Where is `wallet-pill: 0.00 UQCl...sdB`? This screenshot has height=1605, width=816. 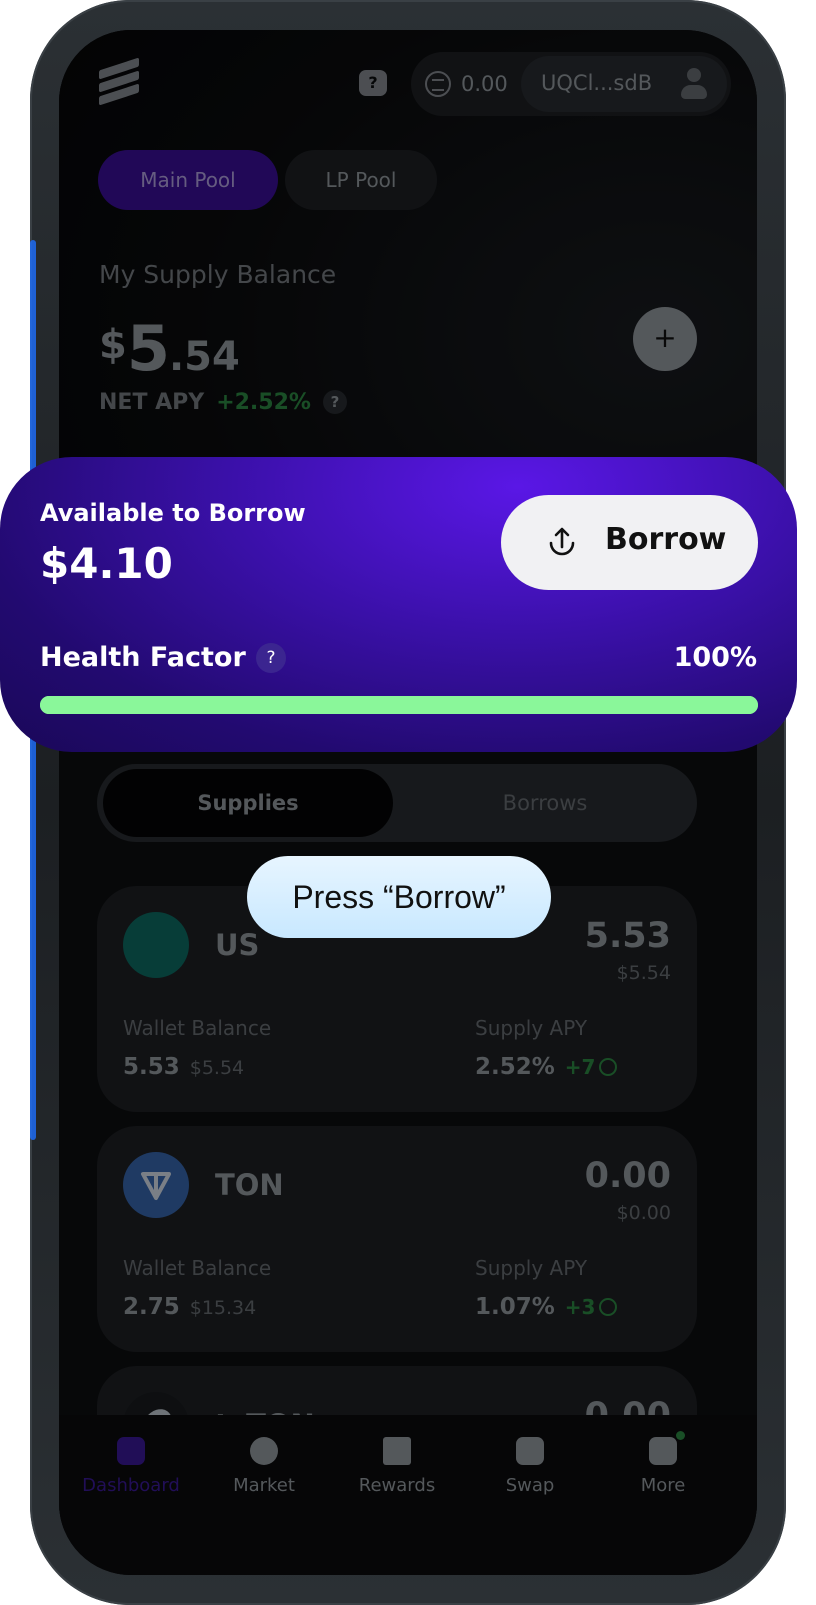 wallet-pill: 0.00 UQCl...sdB is located at coordinates (571, 84).